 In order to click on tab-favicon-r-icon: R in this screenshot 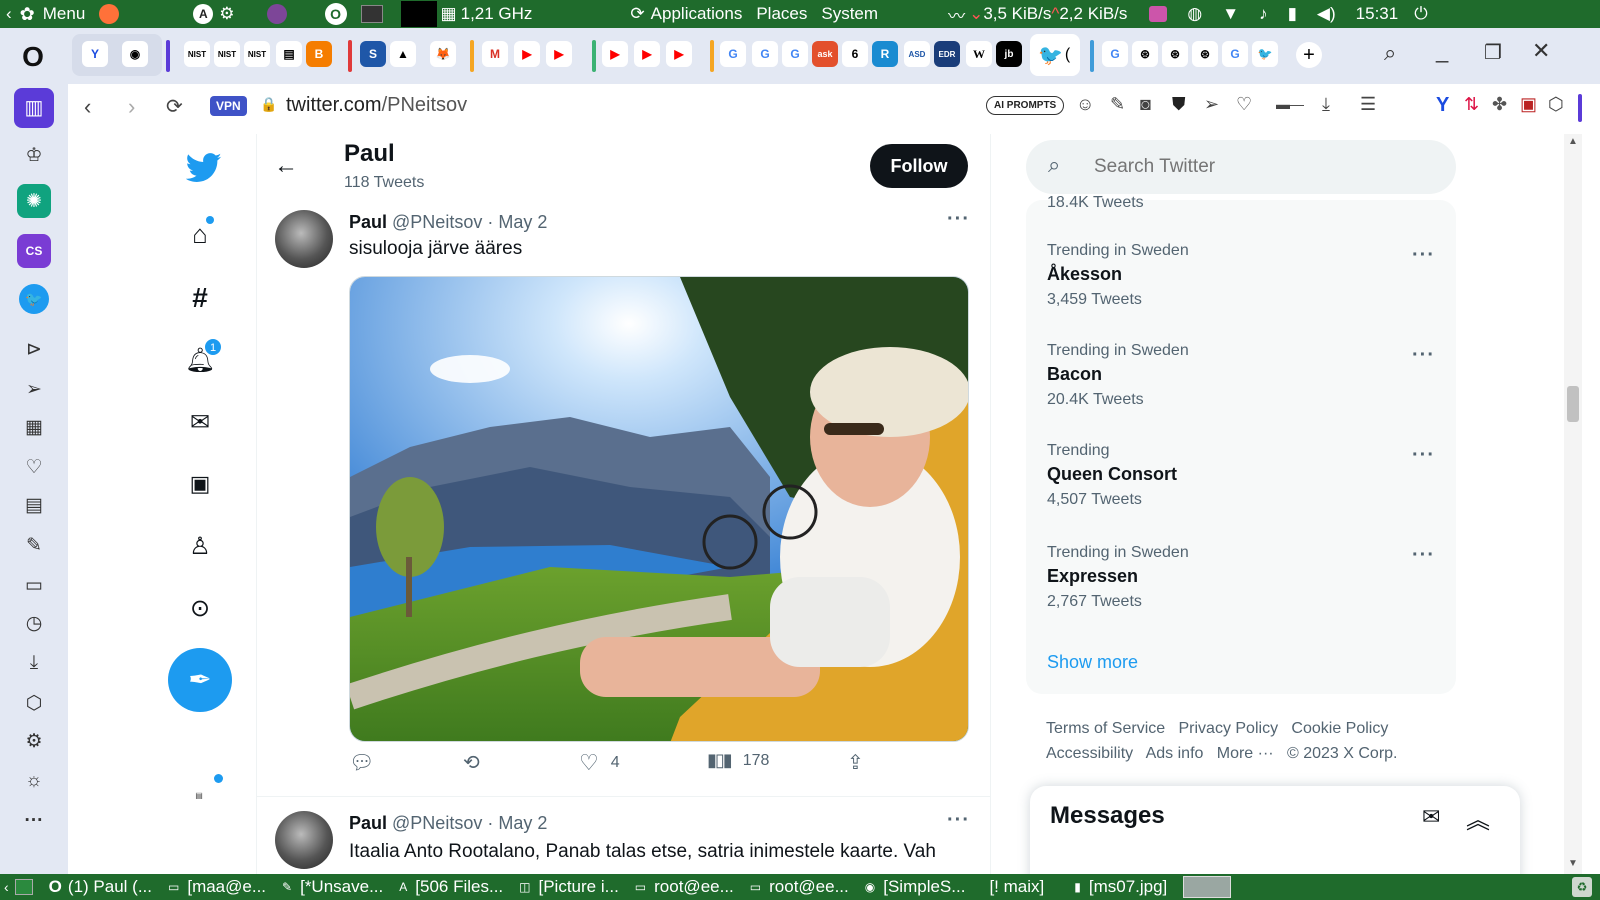, I will do `click(885, 54)`.